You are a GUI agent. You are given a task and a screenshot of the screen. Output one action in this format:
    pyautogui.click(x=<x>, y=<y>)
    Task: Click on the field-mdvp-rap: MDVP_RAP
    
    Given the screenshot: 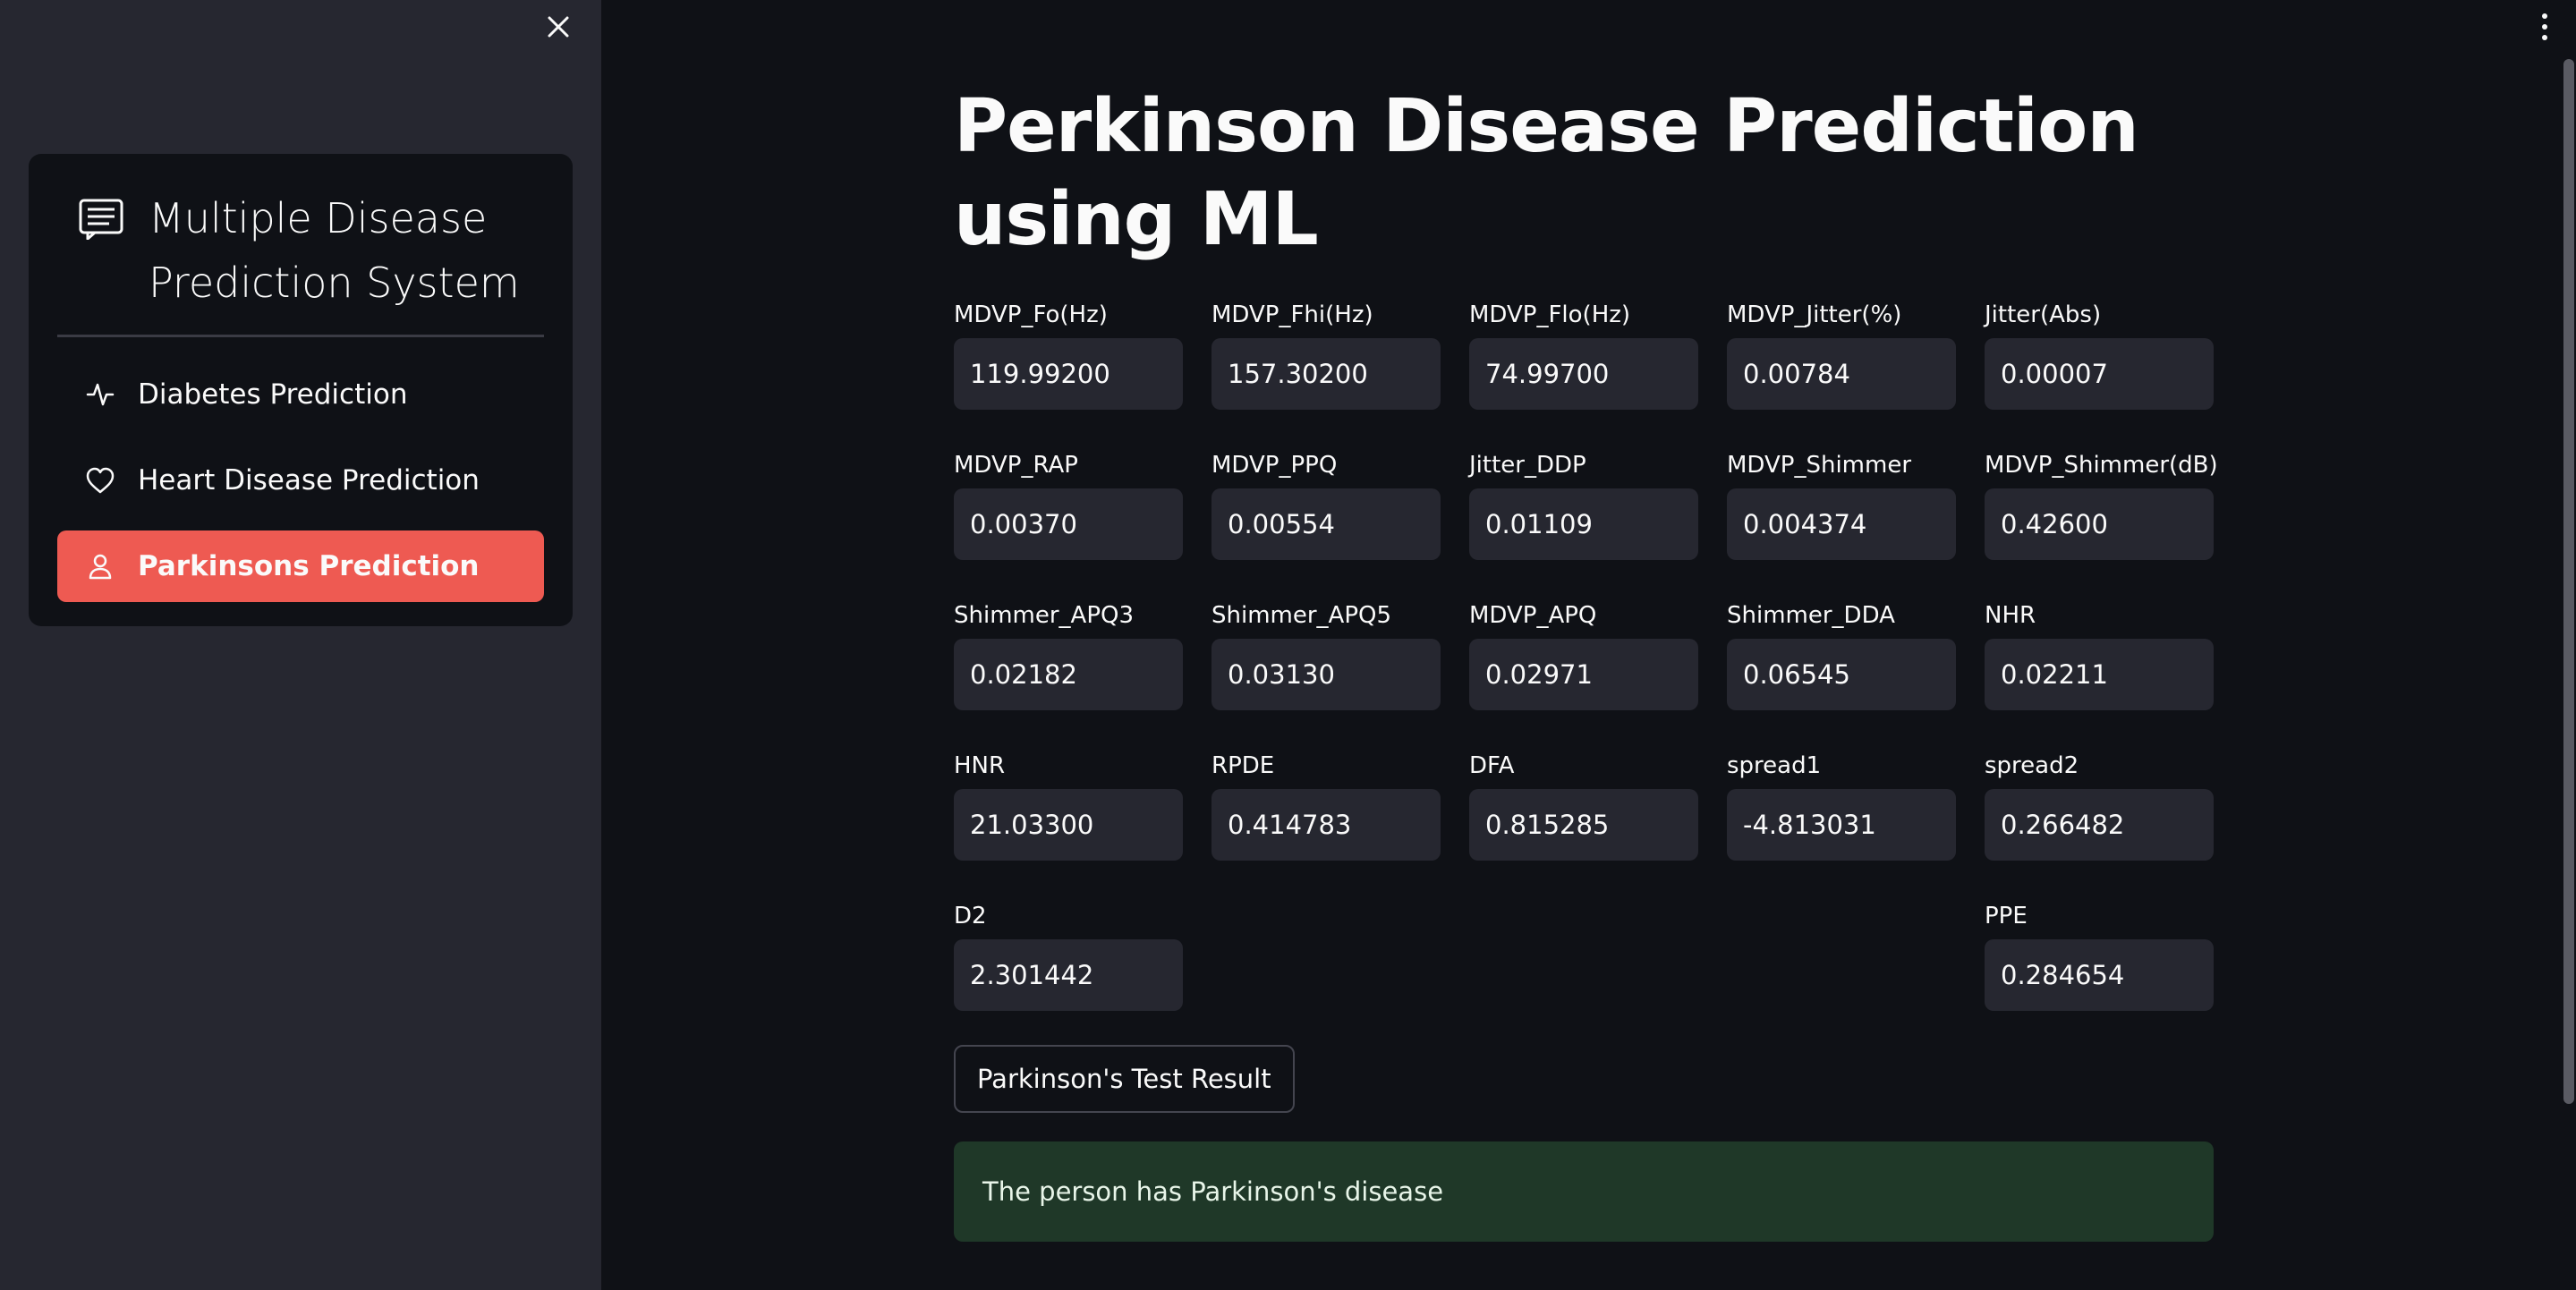 What is the action you would take?
    pyautogui.click(x=1068, y=524)
    